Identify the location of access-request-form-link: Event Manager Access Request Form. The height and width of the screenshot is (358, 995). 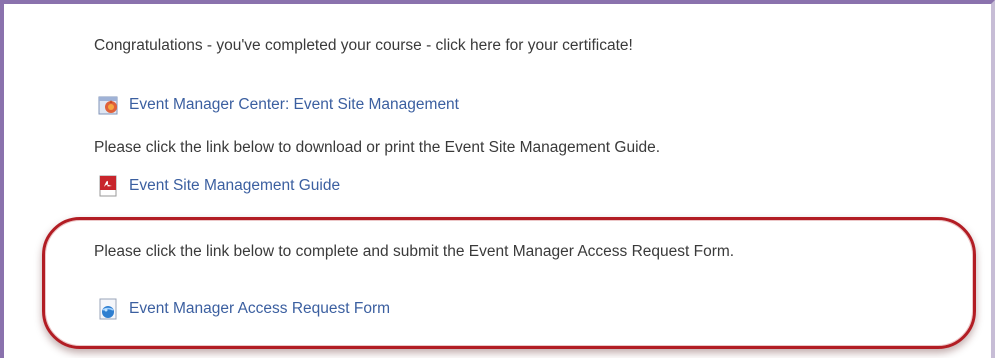
(244, 309).